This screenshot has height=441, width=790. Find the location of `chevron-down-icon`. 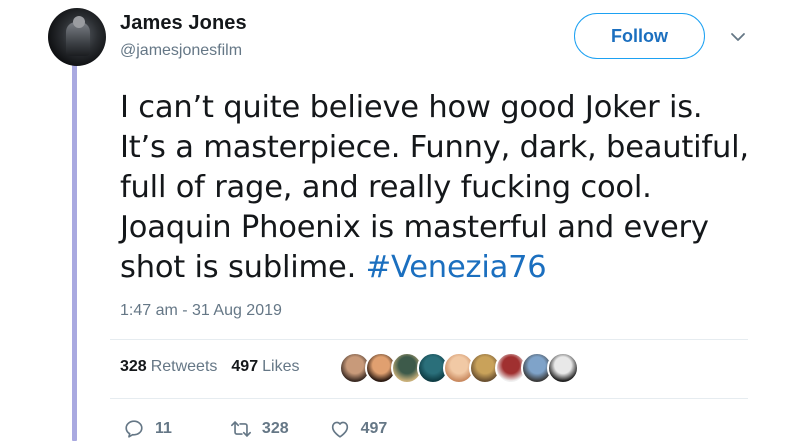

chevron-down-icon is located at coordinates (738, 37).